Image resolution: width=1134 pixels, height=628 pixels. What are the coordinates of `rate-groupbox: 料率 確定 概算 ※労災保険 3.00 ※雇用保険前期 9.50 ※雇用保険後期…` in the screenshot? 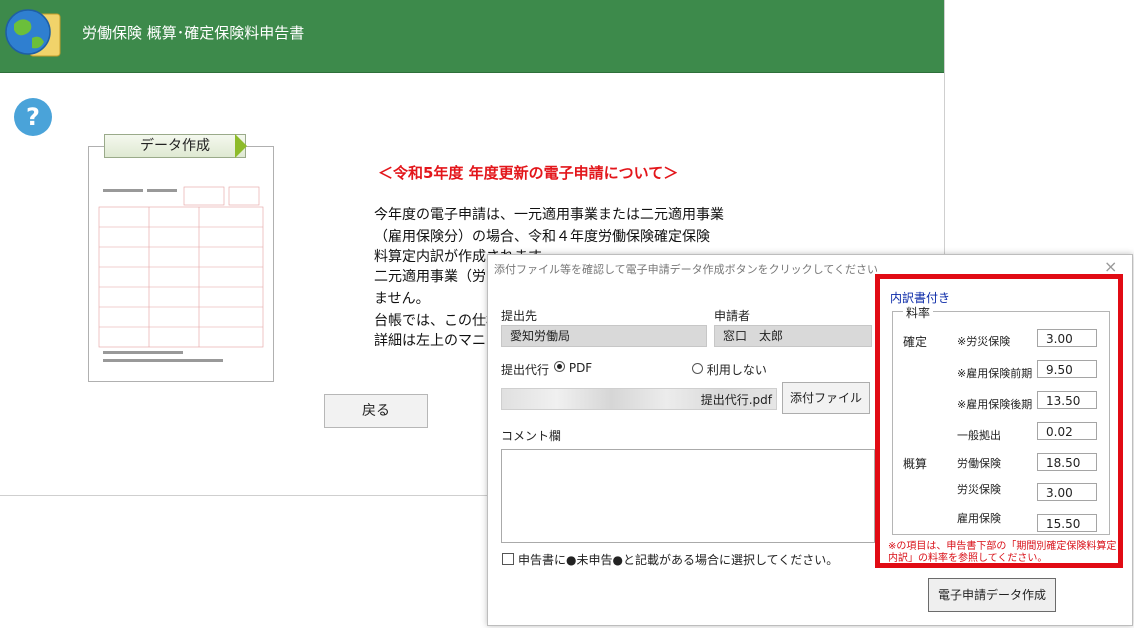 It's located at (1001, 419).